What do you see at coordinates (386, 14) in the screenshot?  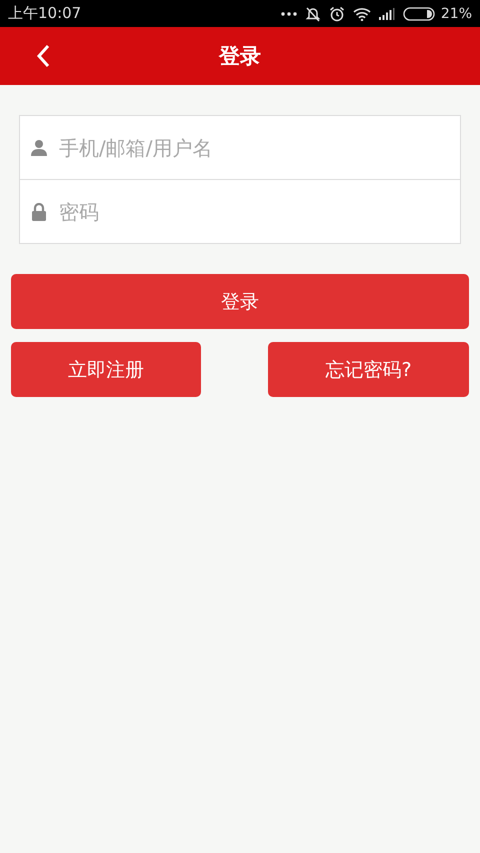 I see `signal-icon` at bounding box center [386, 14].